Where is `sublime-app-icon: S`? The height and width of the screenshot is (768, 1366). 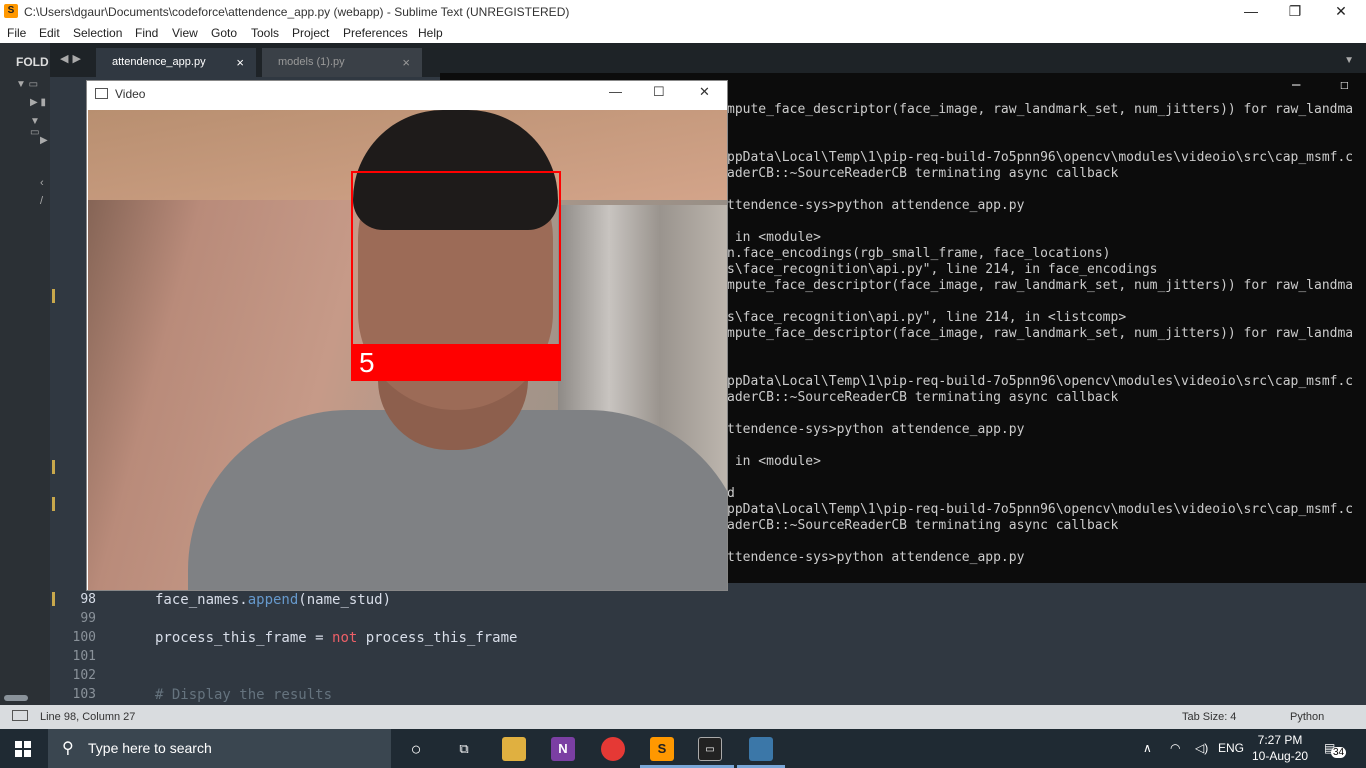 sublime-app-icon: S is located at coordinates (11, 11).